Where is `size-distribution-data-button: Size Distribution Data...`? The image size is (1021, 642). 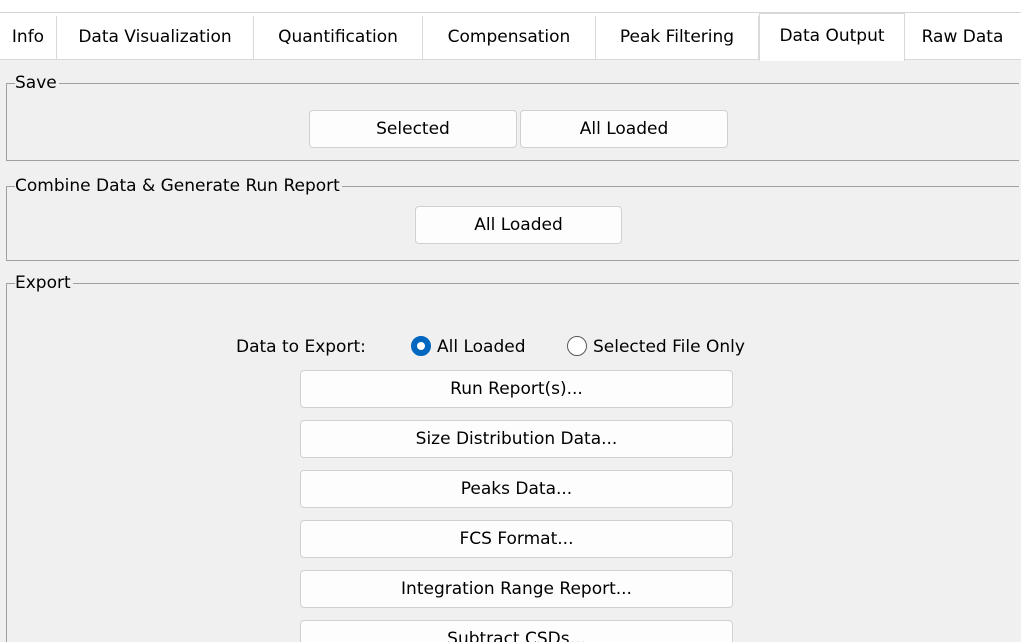
size-distribution-data-button: Size Distribution Data... is located at coordinates (516, 439).